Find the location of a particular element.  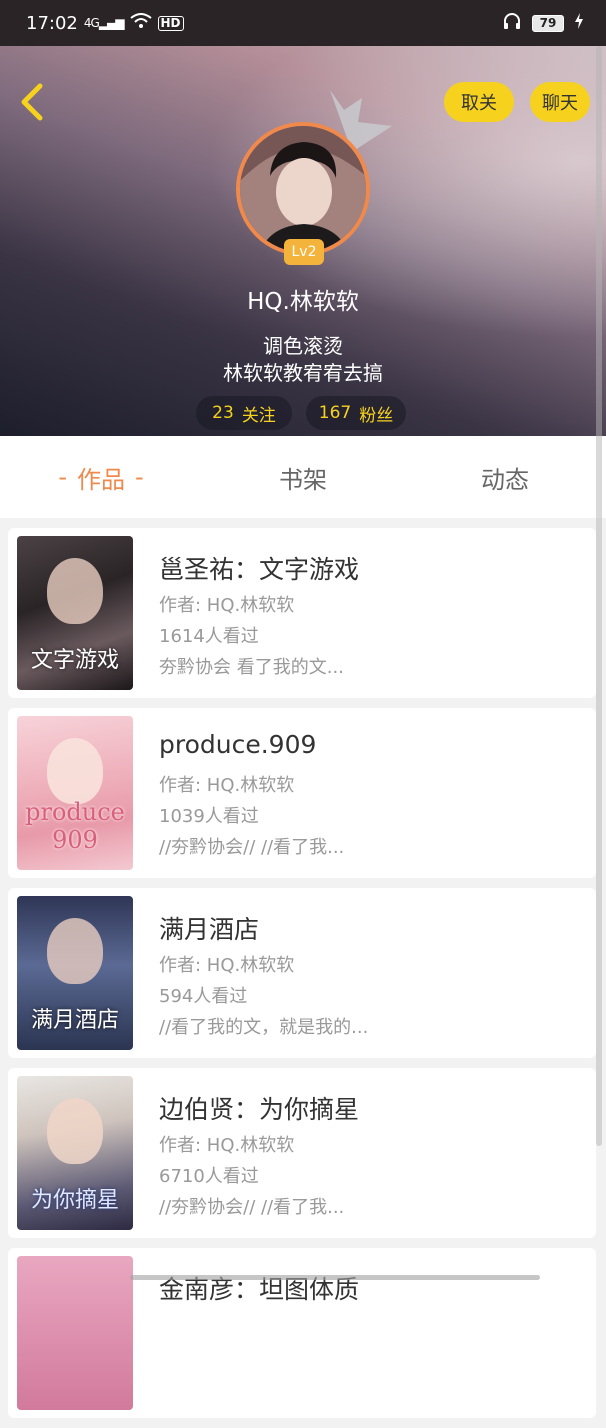

horizontal-scroll-indicator is located at coordinates (335, 1277).